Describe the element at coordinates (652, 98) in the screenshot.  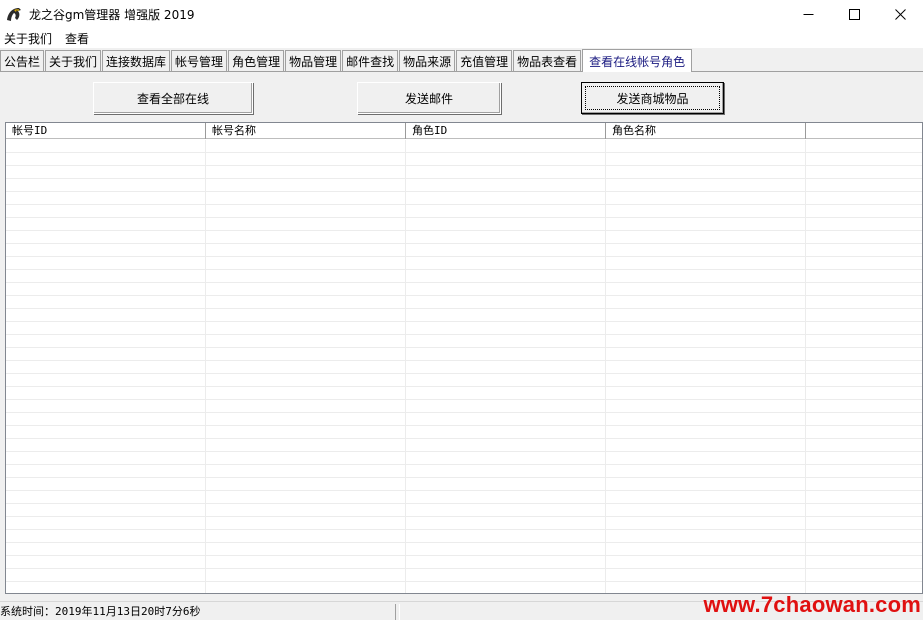
I see `send-mall-items-button: 发送商城物品` at that location.